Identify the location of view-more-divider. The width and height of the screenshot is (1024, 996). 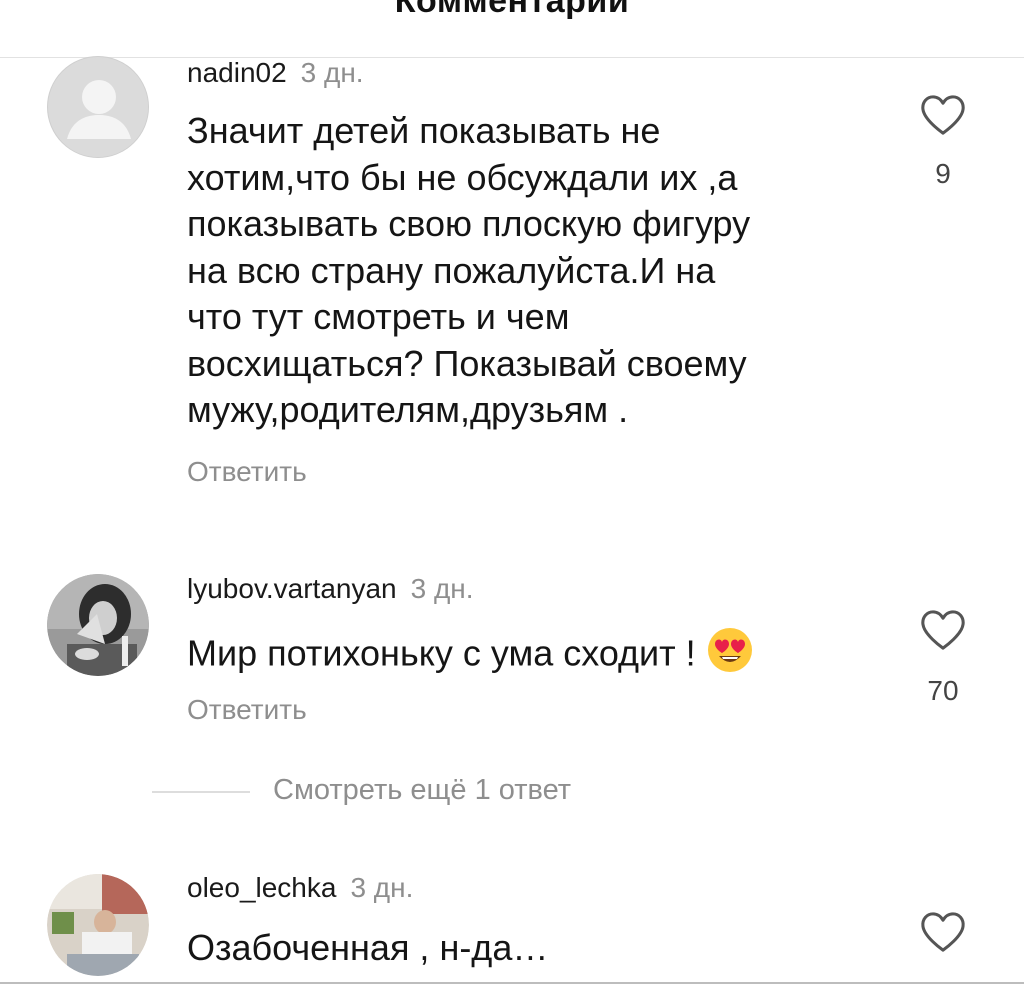
(201, 792).